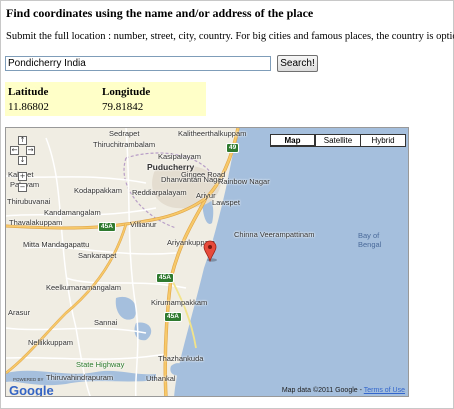 Image resolution: width=454 pixels, height=409 pixels. I want to click on coordinates-result-box: Latitude Longitude 11.86802 79.81842, so click(105, 99).